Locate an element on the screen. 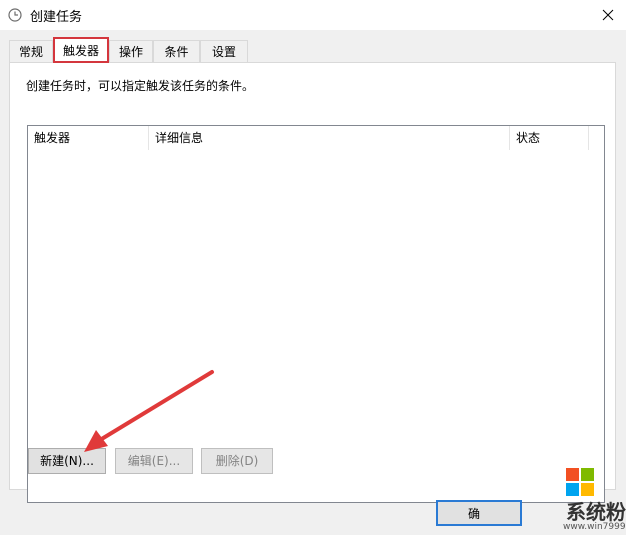 Image resolution: width=626 pixels, height=535 pixels. window-title: 创建任务 is located at coordinates (56, 17).